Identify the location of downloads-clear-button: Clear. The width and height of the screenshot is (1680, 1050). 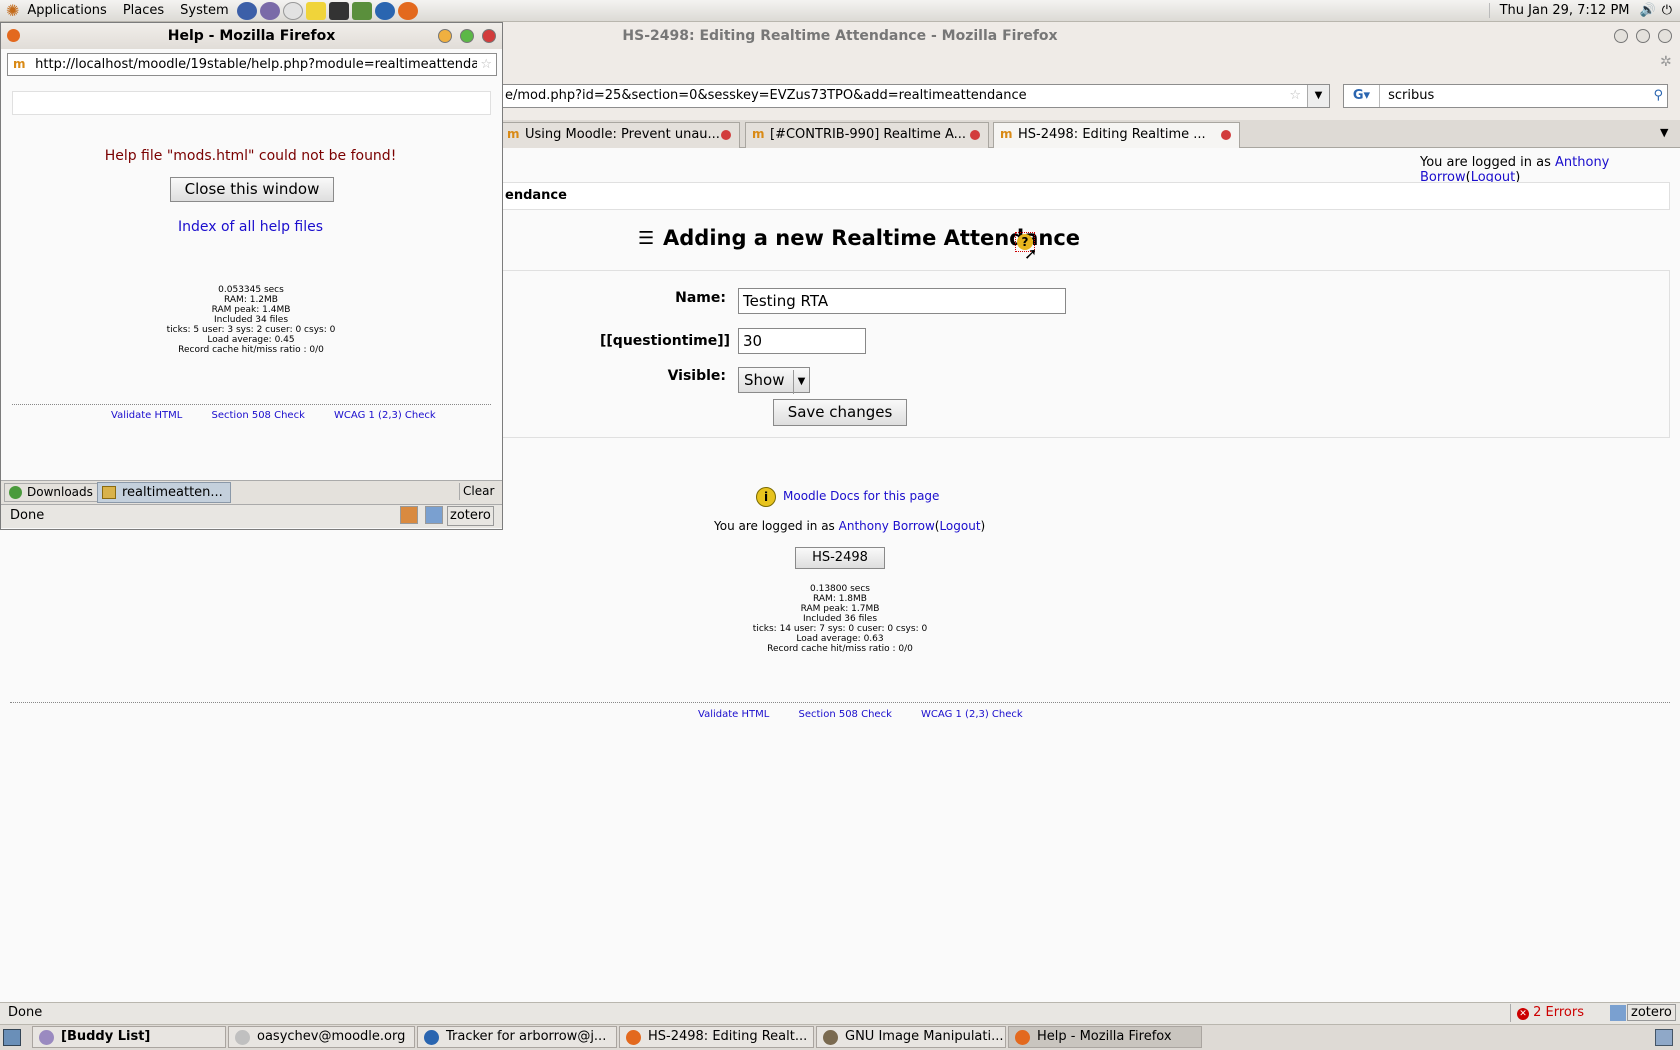
(478, 491).